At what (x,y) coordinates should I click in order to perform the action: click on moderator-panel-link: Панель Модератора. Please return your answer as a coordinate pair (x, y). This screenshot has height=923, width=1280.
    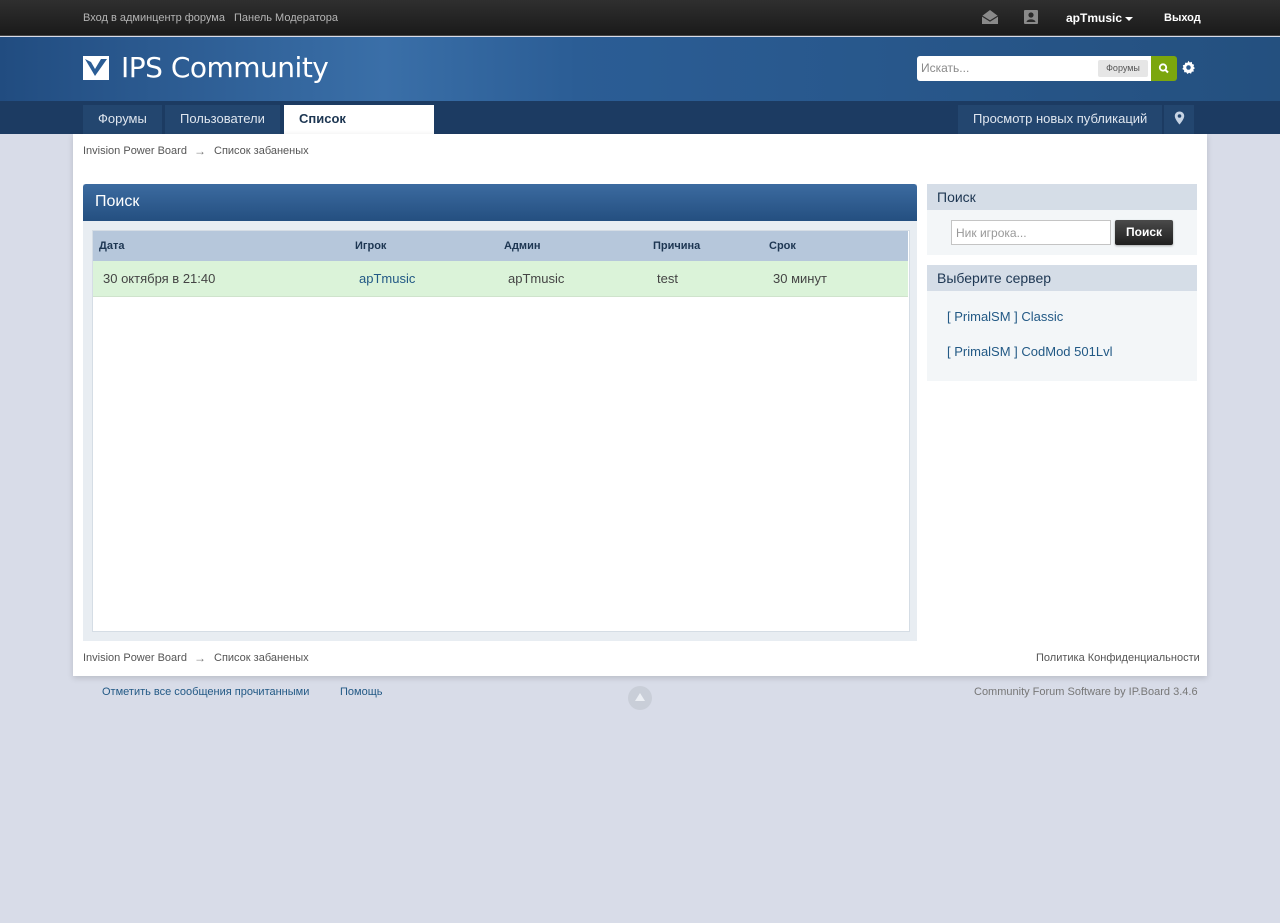
    Looking at the image, I should click on (286, 18).